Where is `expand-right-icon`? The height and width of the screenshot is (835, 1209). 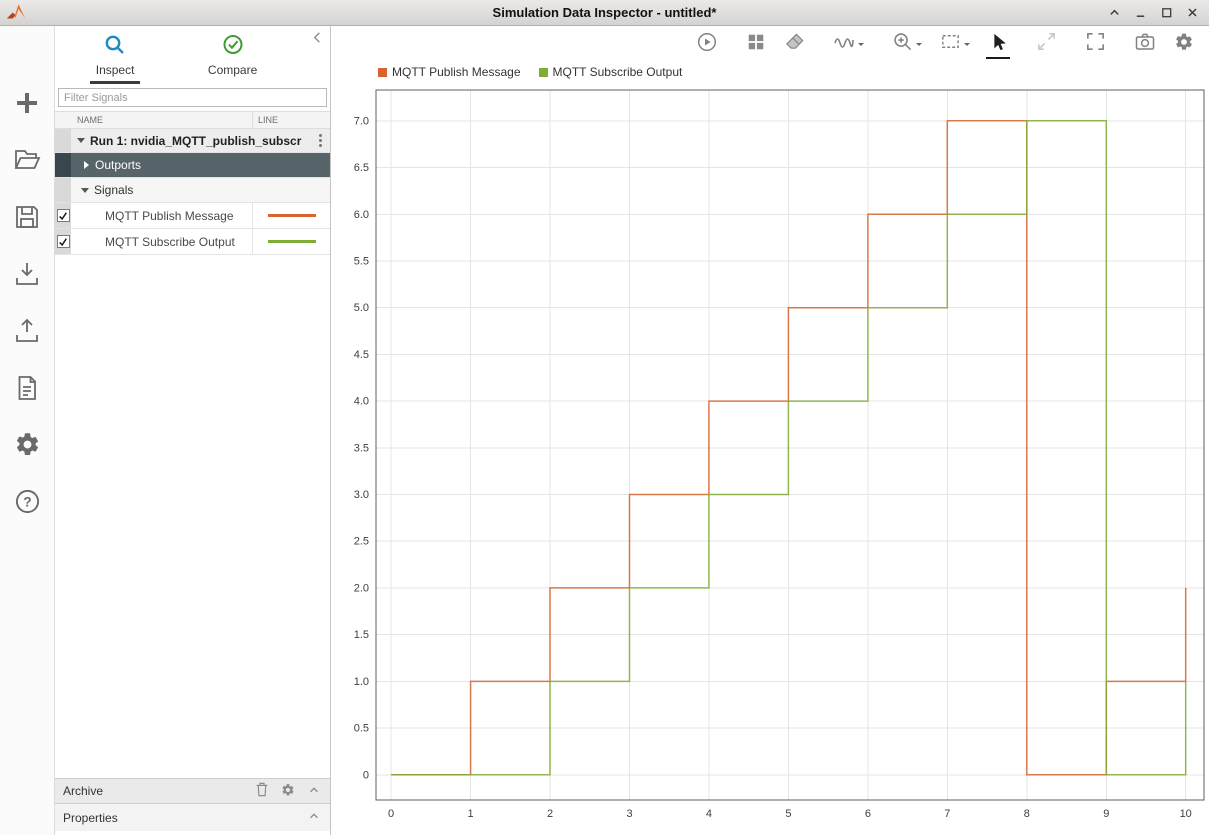
expand-right-icon is located at coordinates (86, 165).